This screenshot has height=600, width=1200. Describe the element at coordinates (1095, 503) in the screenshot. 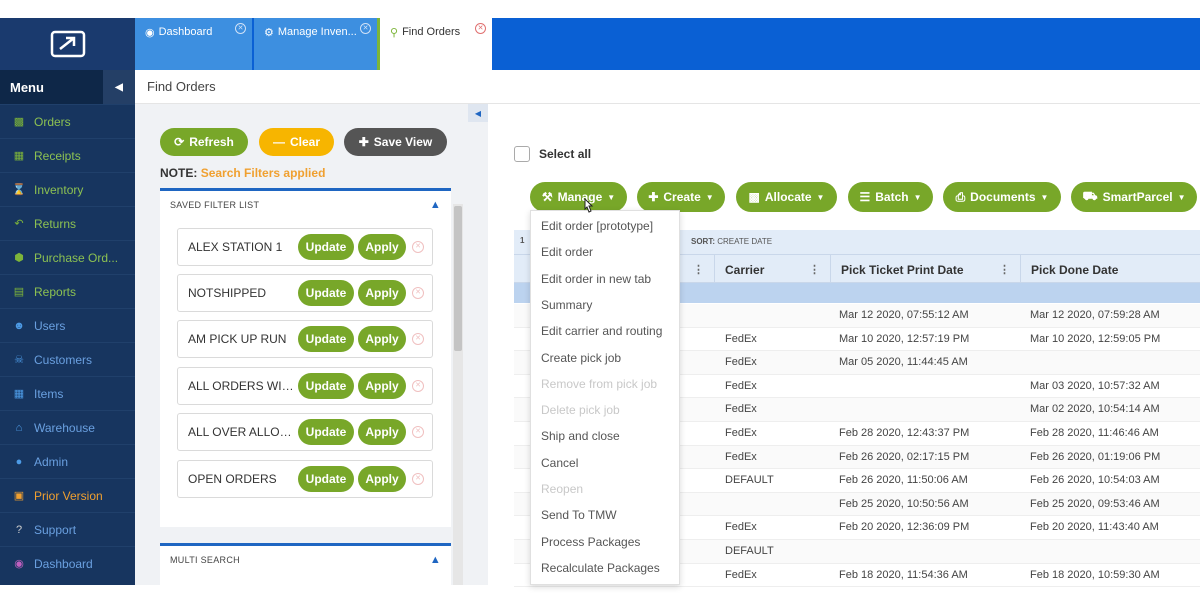

I see `cell-done: Feb 25 2020, 09:53:46 AM` at that location.